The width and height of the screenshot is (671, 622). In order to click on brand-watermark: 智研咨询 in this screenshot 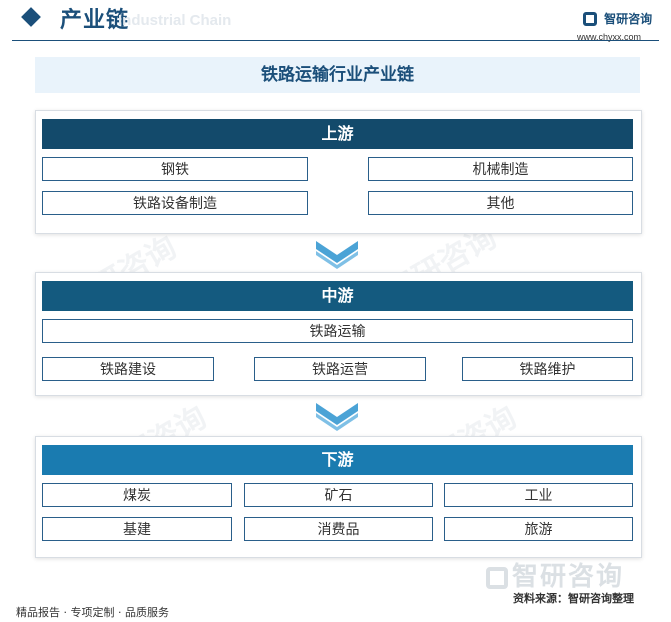, I will do `click(555, 574)`.